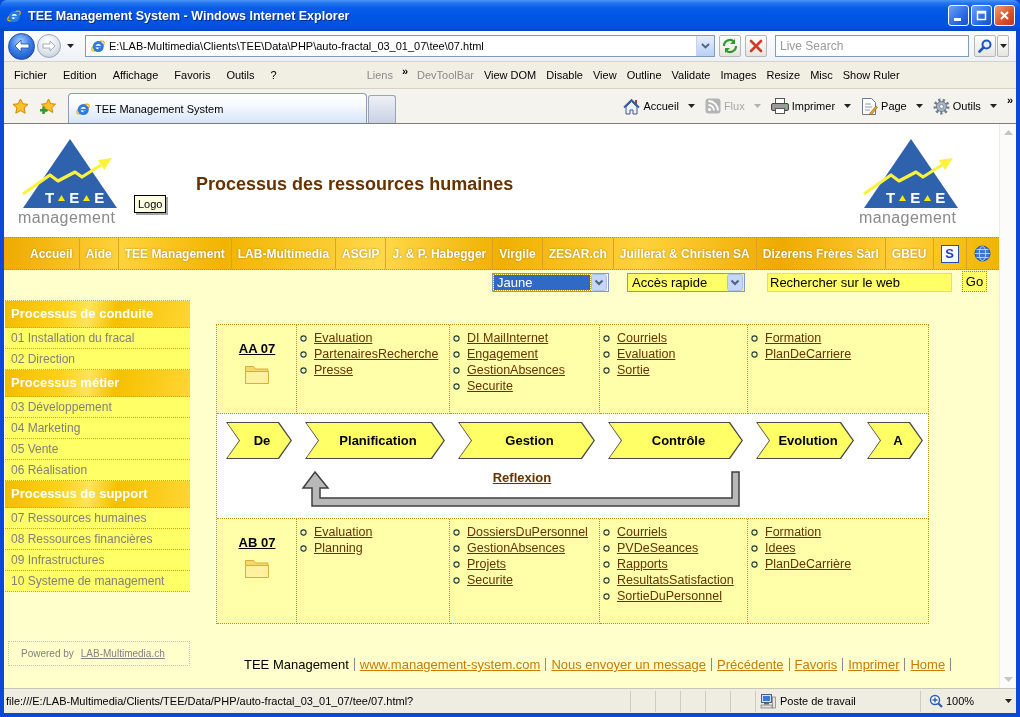  I want to click on close-button, so click(1004, 15).